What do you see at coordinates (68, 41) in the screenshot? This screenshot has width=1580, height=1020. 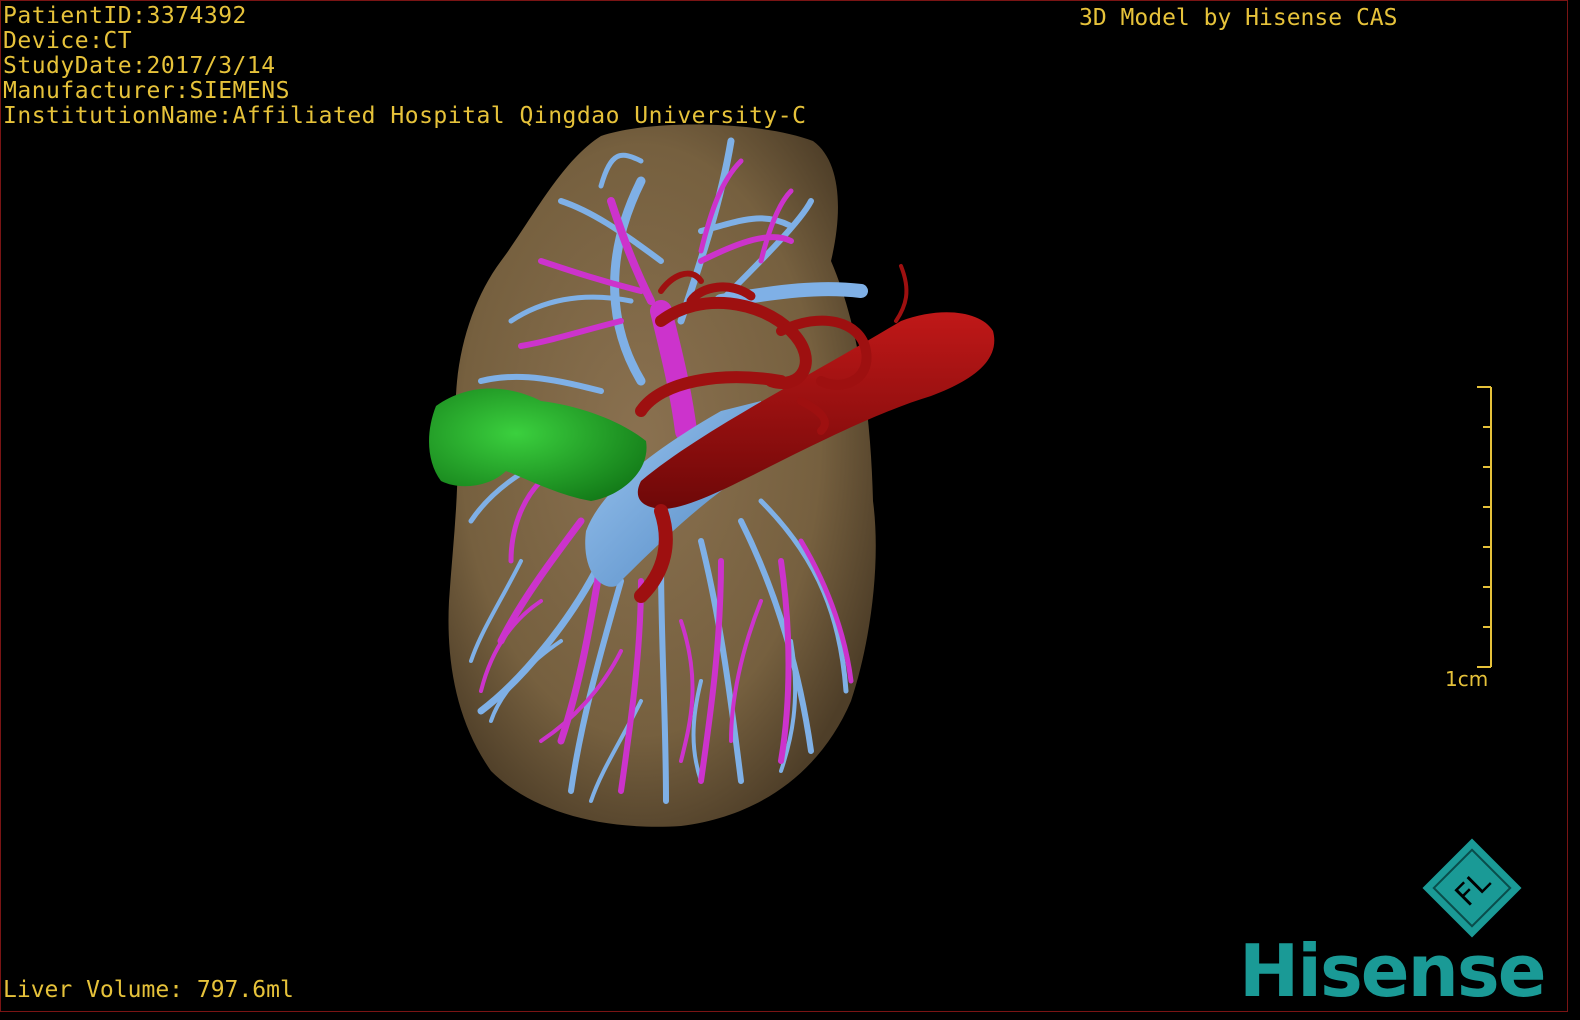 I see `device-label: Device:CT` at bounding box center [68, 41].